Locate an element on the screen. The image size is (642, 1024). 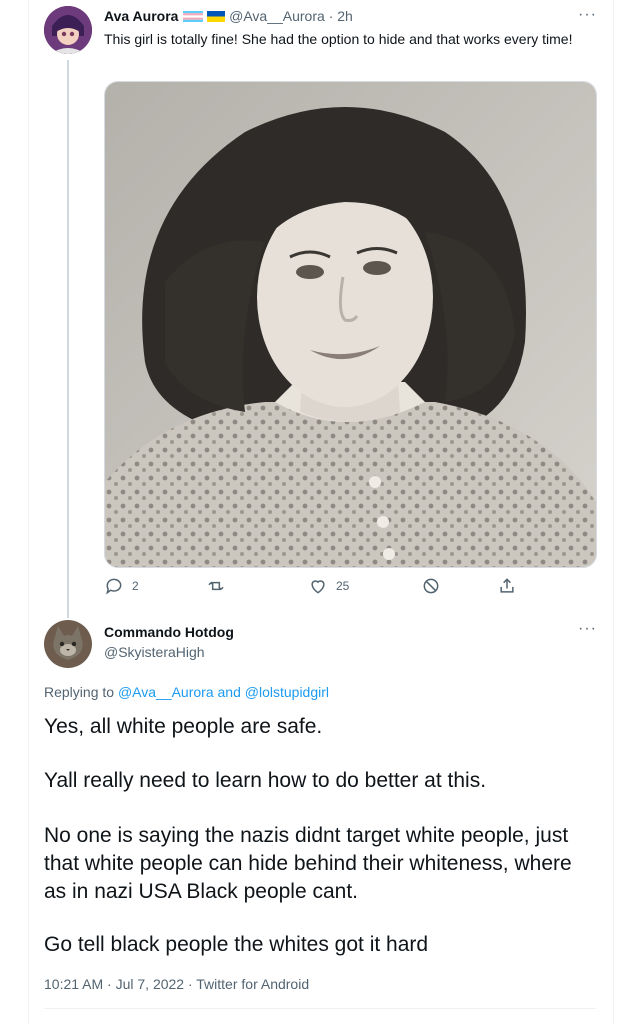
thread-line is located at coordinates (68, 339).